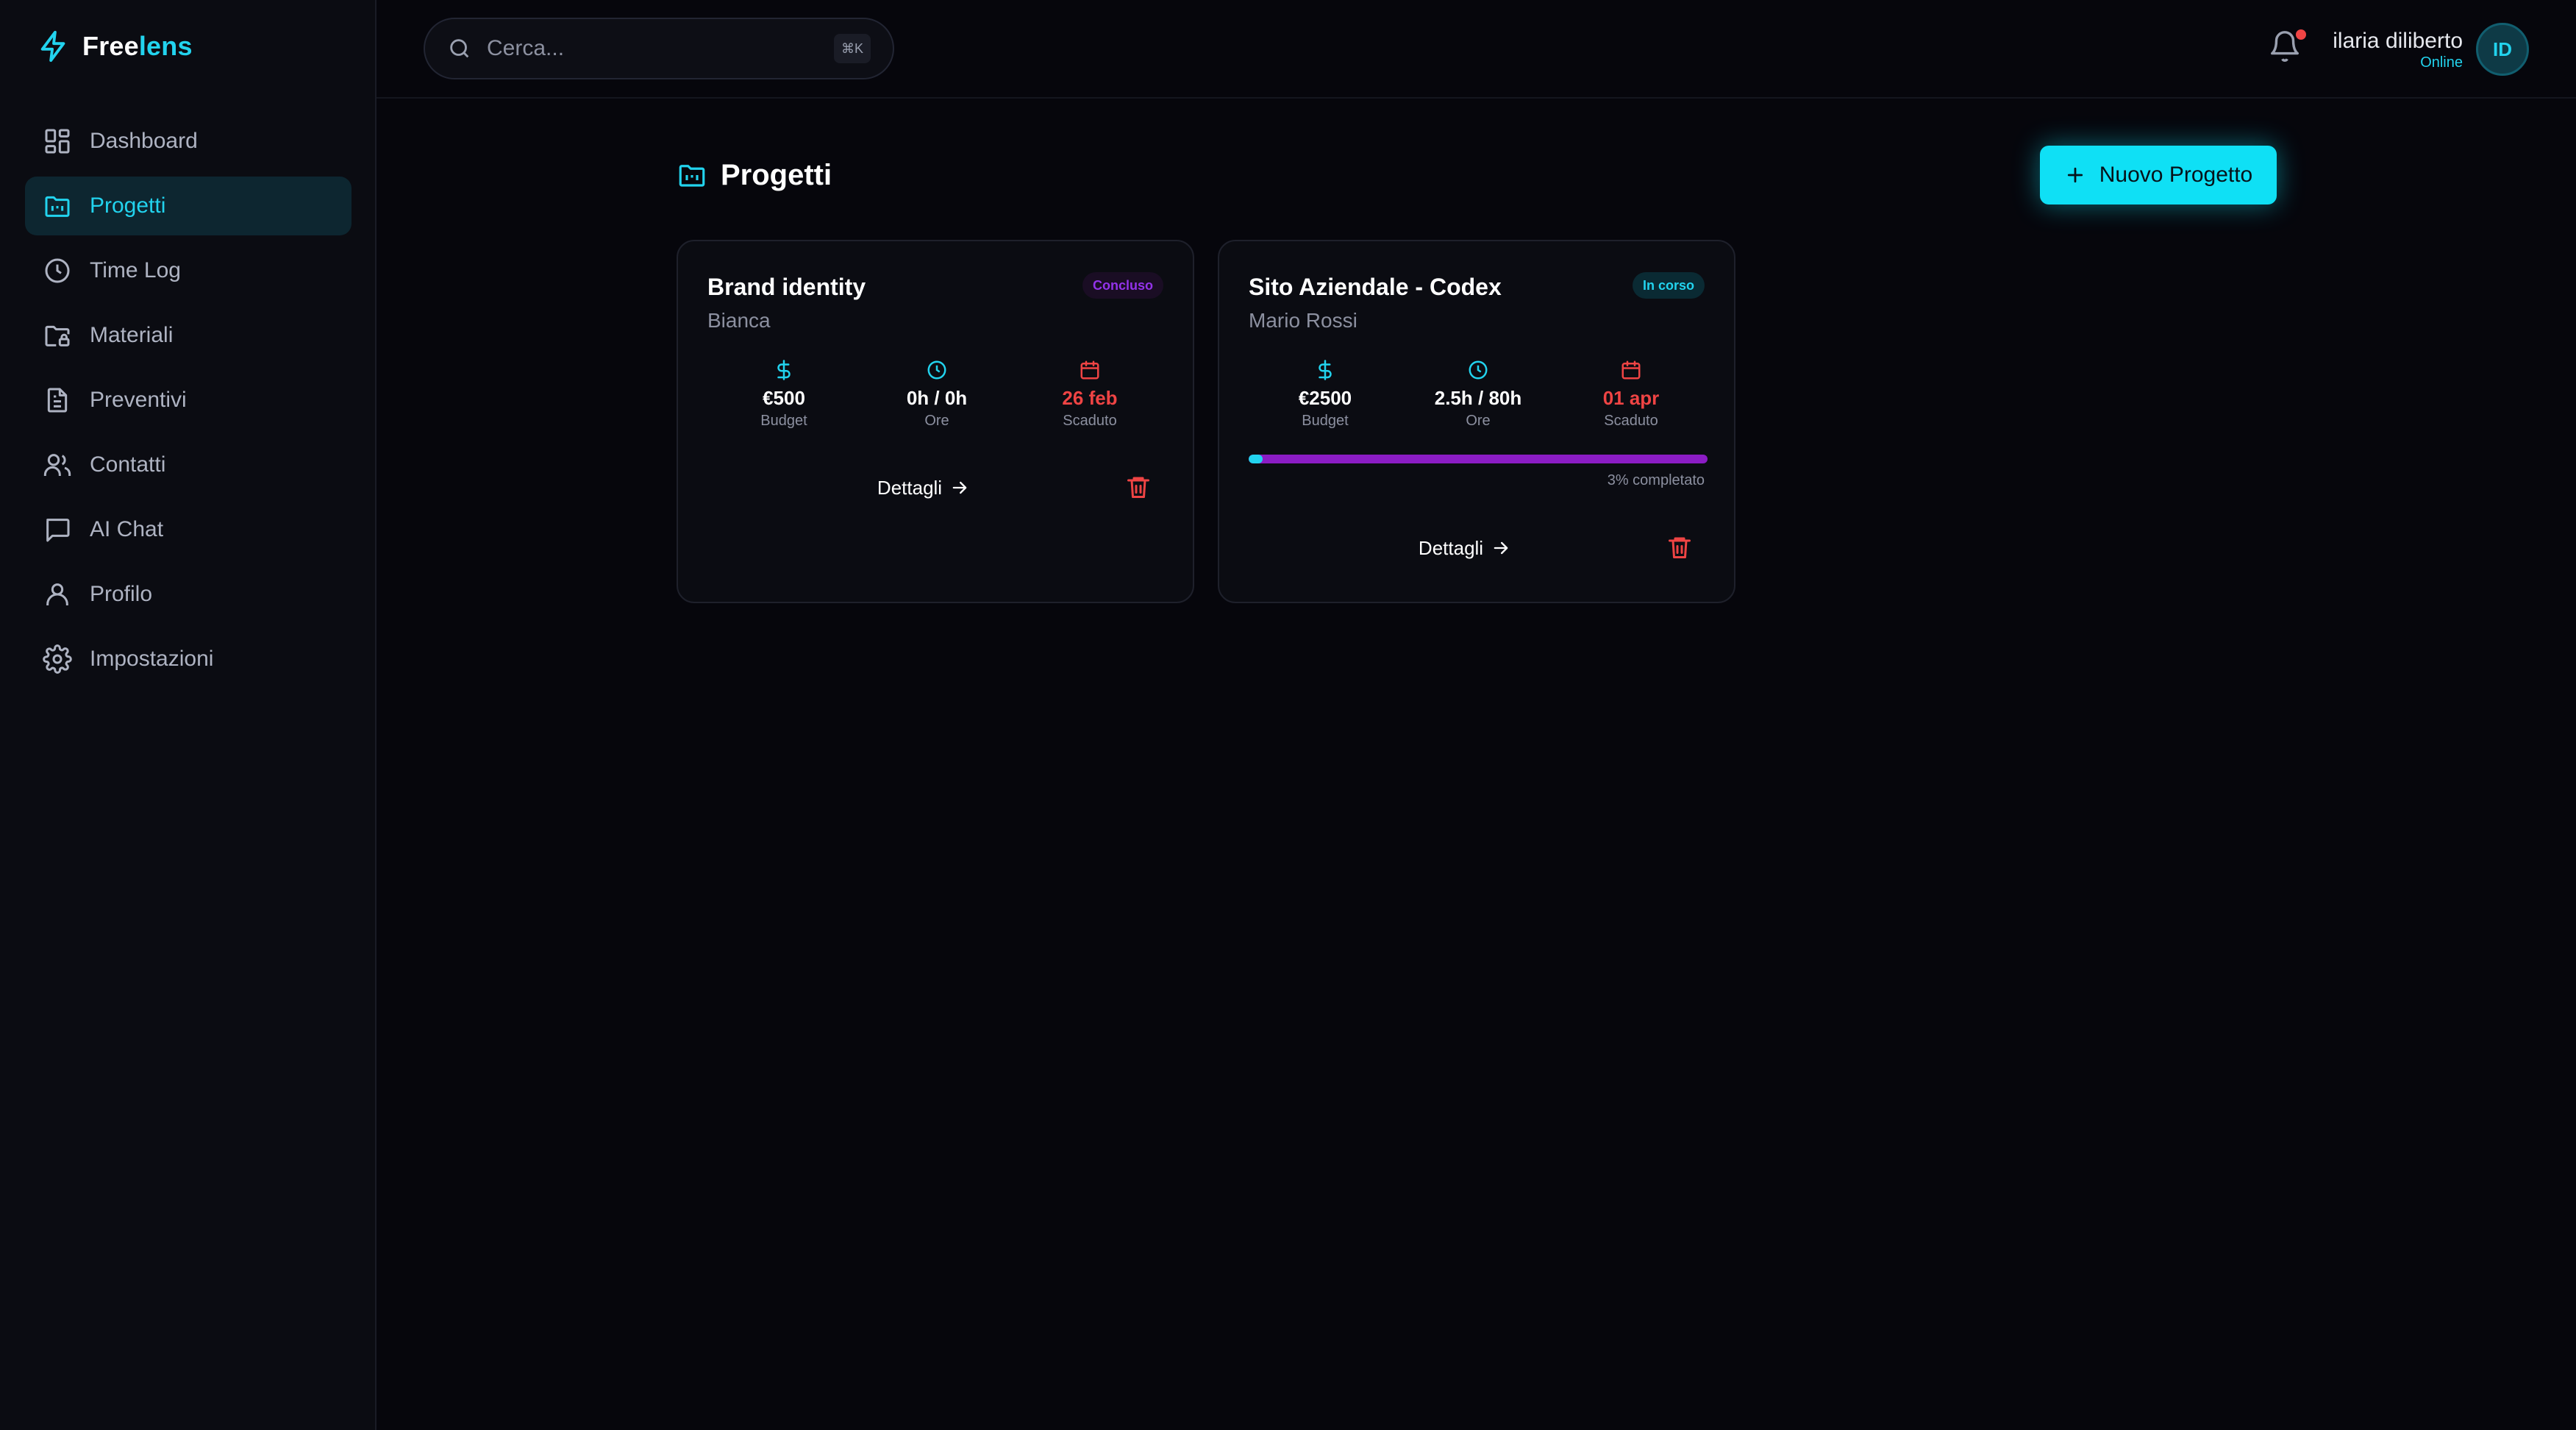  Describe the element at coordinates (138, 400) in the screenshot. I see `sidebar-item-label: Preventivi` at that location.